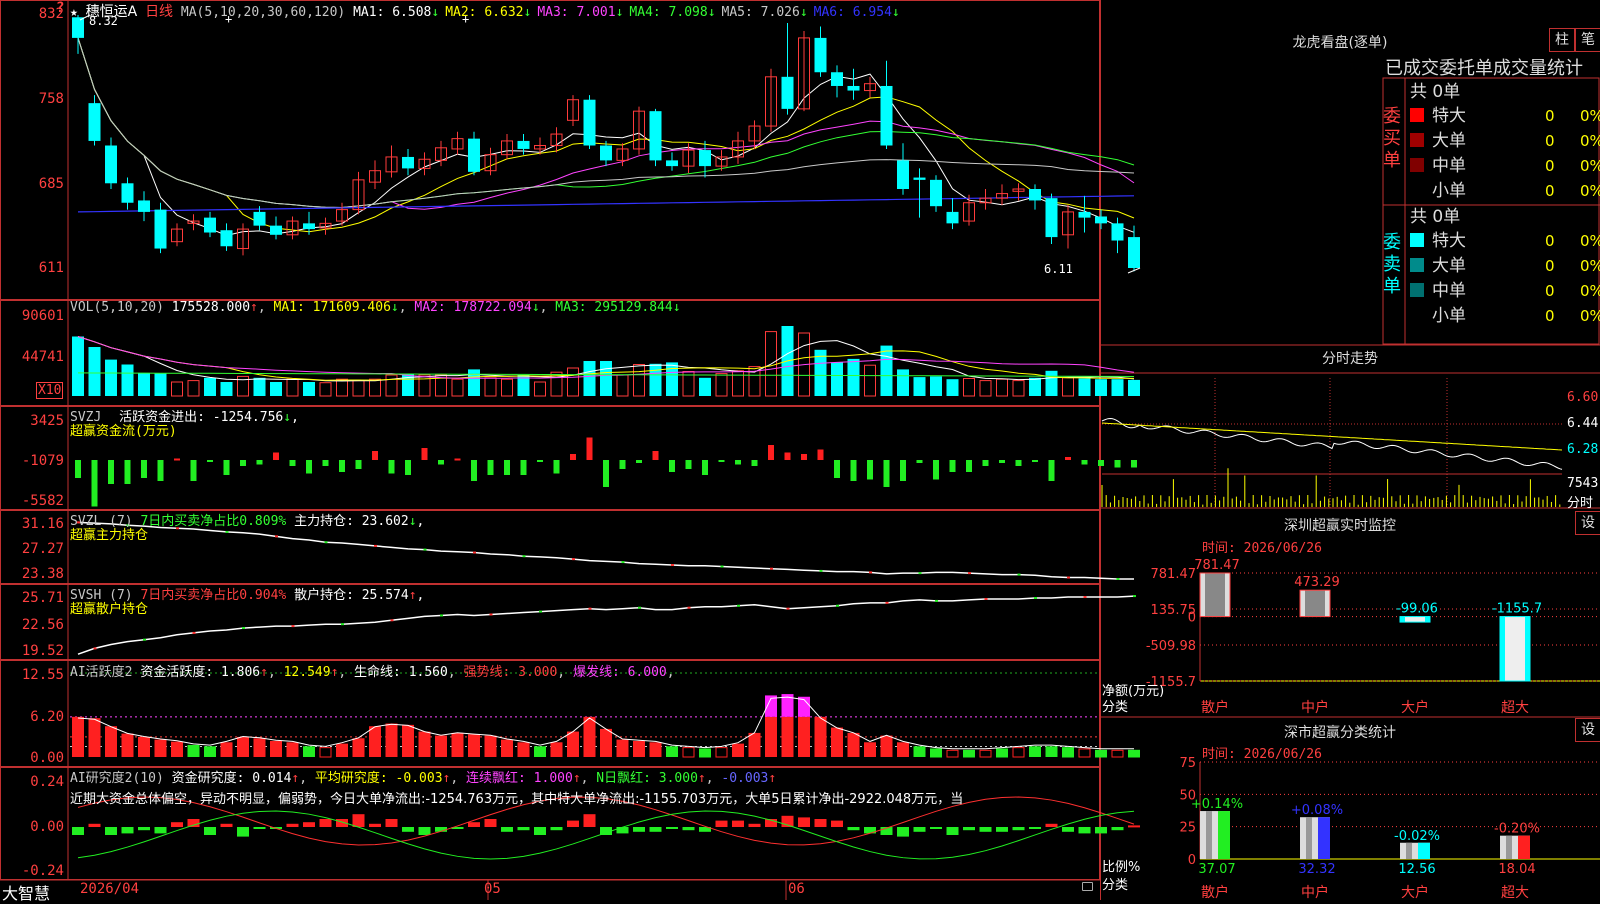 This screenshot has height=904, width=1600. I want to click on vol-unit-badge: X10, so click(50, 390).